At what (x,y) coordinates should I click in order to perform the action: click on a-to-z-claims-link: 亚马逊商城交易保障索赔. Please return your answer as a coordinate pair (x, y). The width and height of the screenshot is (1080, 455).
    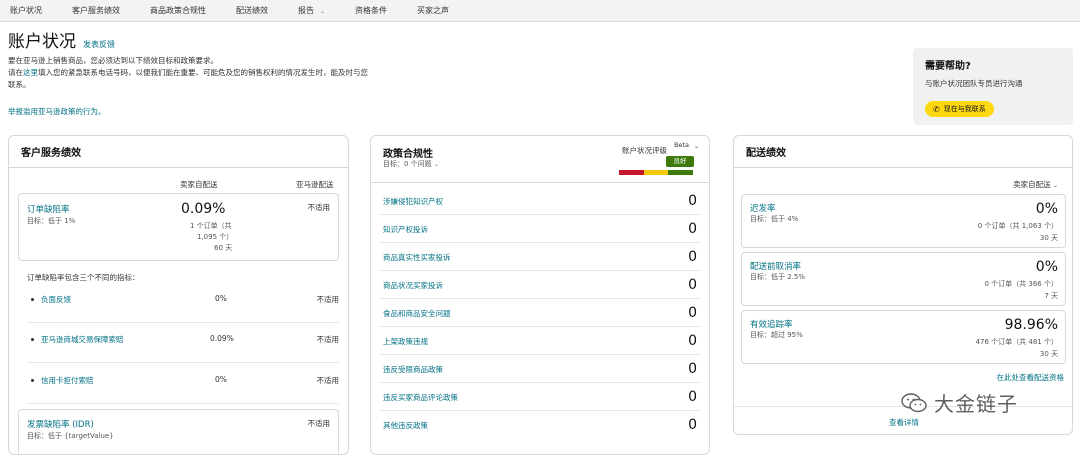
    Looking at the image, I should click on (82, 339).